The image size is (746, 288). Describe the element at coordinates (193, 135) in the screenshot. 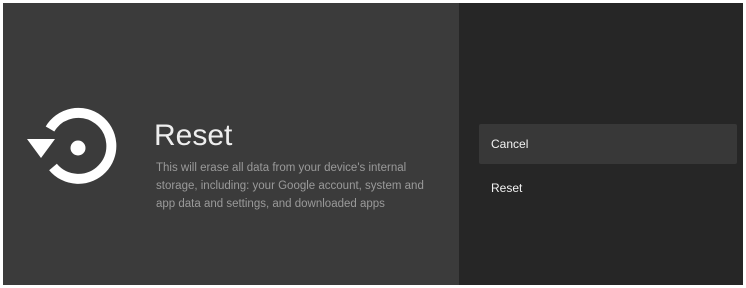

I see `page-title: Reset` at that location.